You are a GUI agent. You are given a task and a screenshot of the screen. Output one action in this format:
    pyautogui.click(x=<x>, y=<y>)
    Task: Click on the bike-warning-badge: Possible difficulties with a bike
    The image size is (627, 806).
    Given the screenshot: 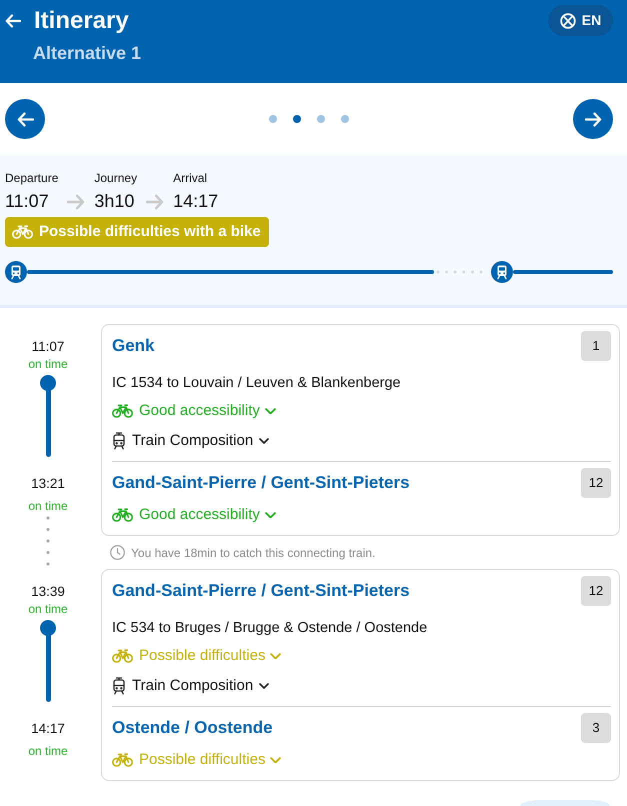 What is the action you would take?
    pyautogui.click(x=137, y=232)
    